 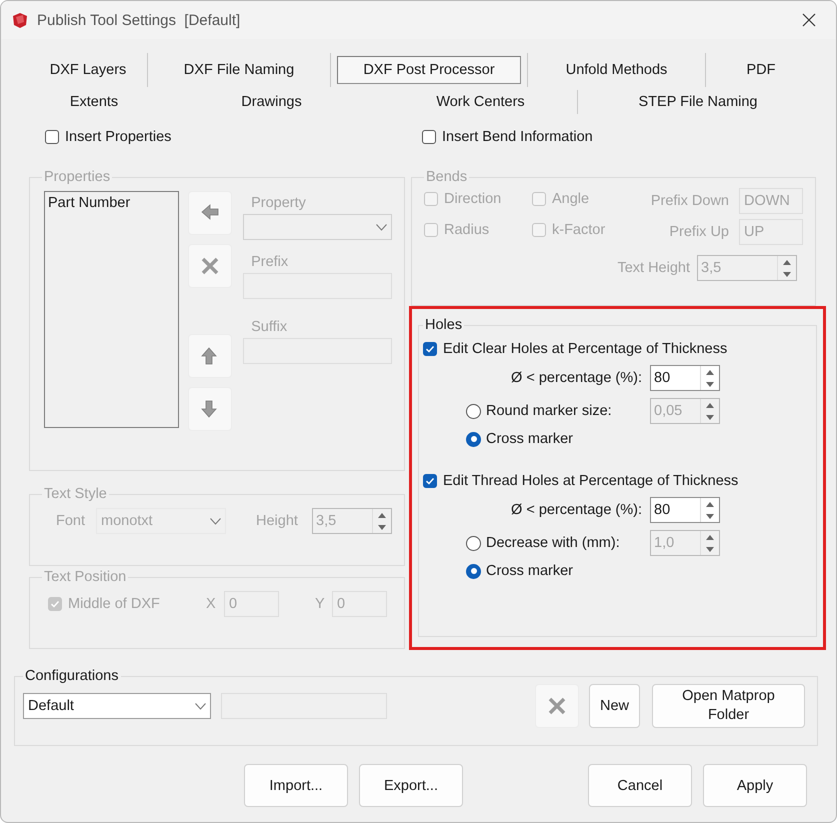 What do you see at coordinates (558, 411) in the screenshot?
I see `marker-radio: Round marker size:` at bounding box center [558, 411].